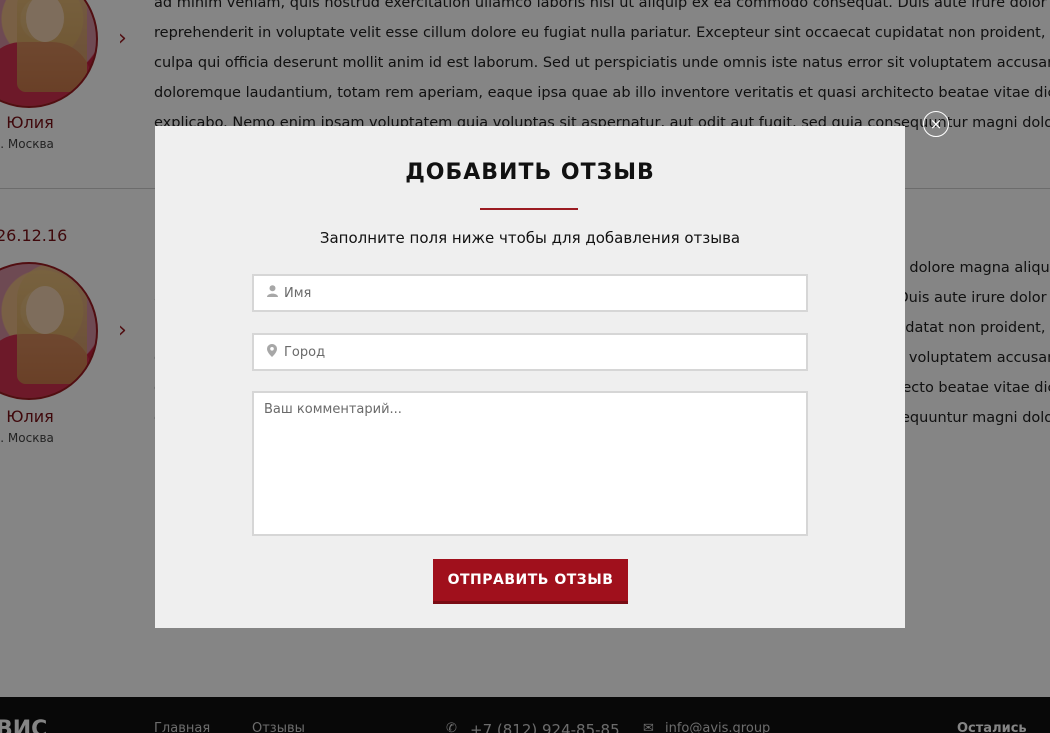  I want to click on title-underline, so click(529, 209).